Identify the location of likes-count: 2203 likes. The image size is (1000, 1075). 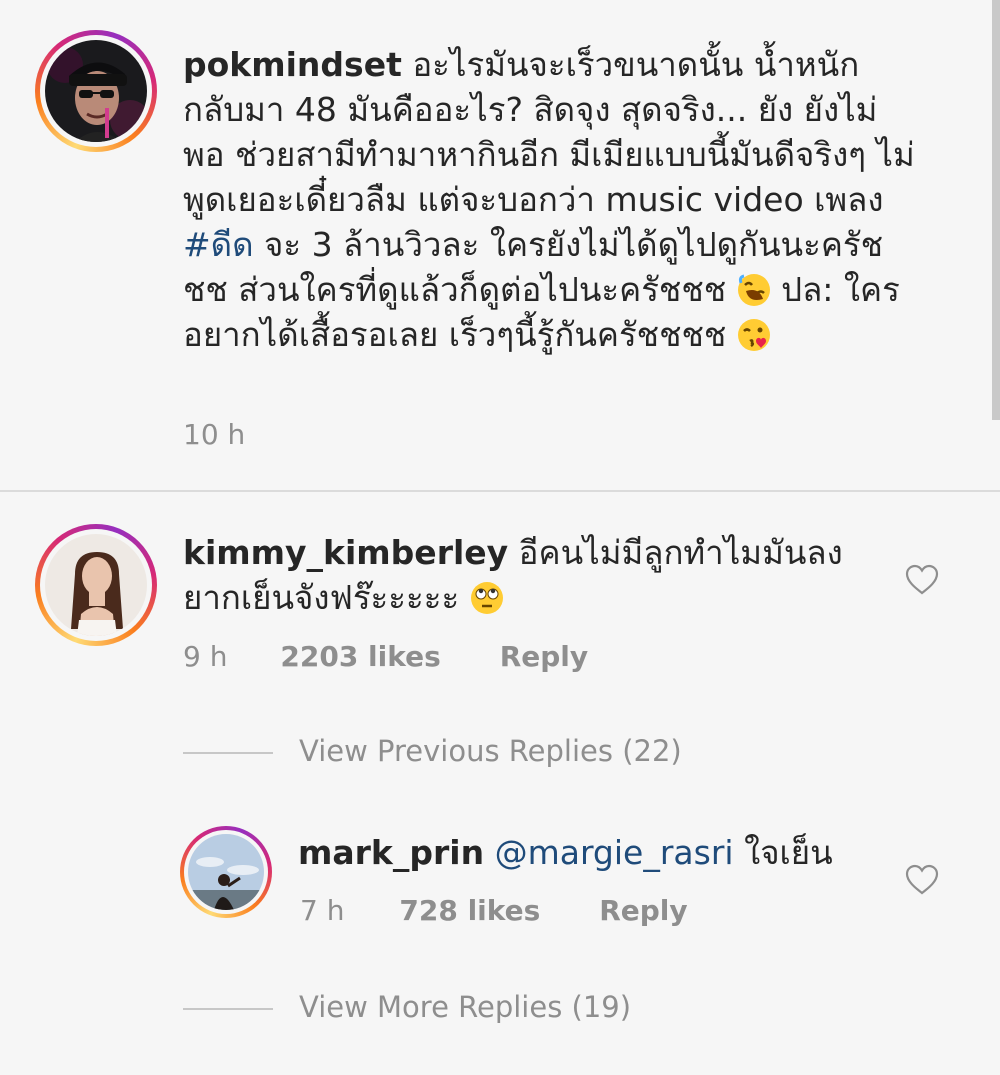
(360, 656).